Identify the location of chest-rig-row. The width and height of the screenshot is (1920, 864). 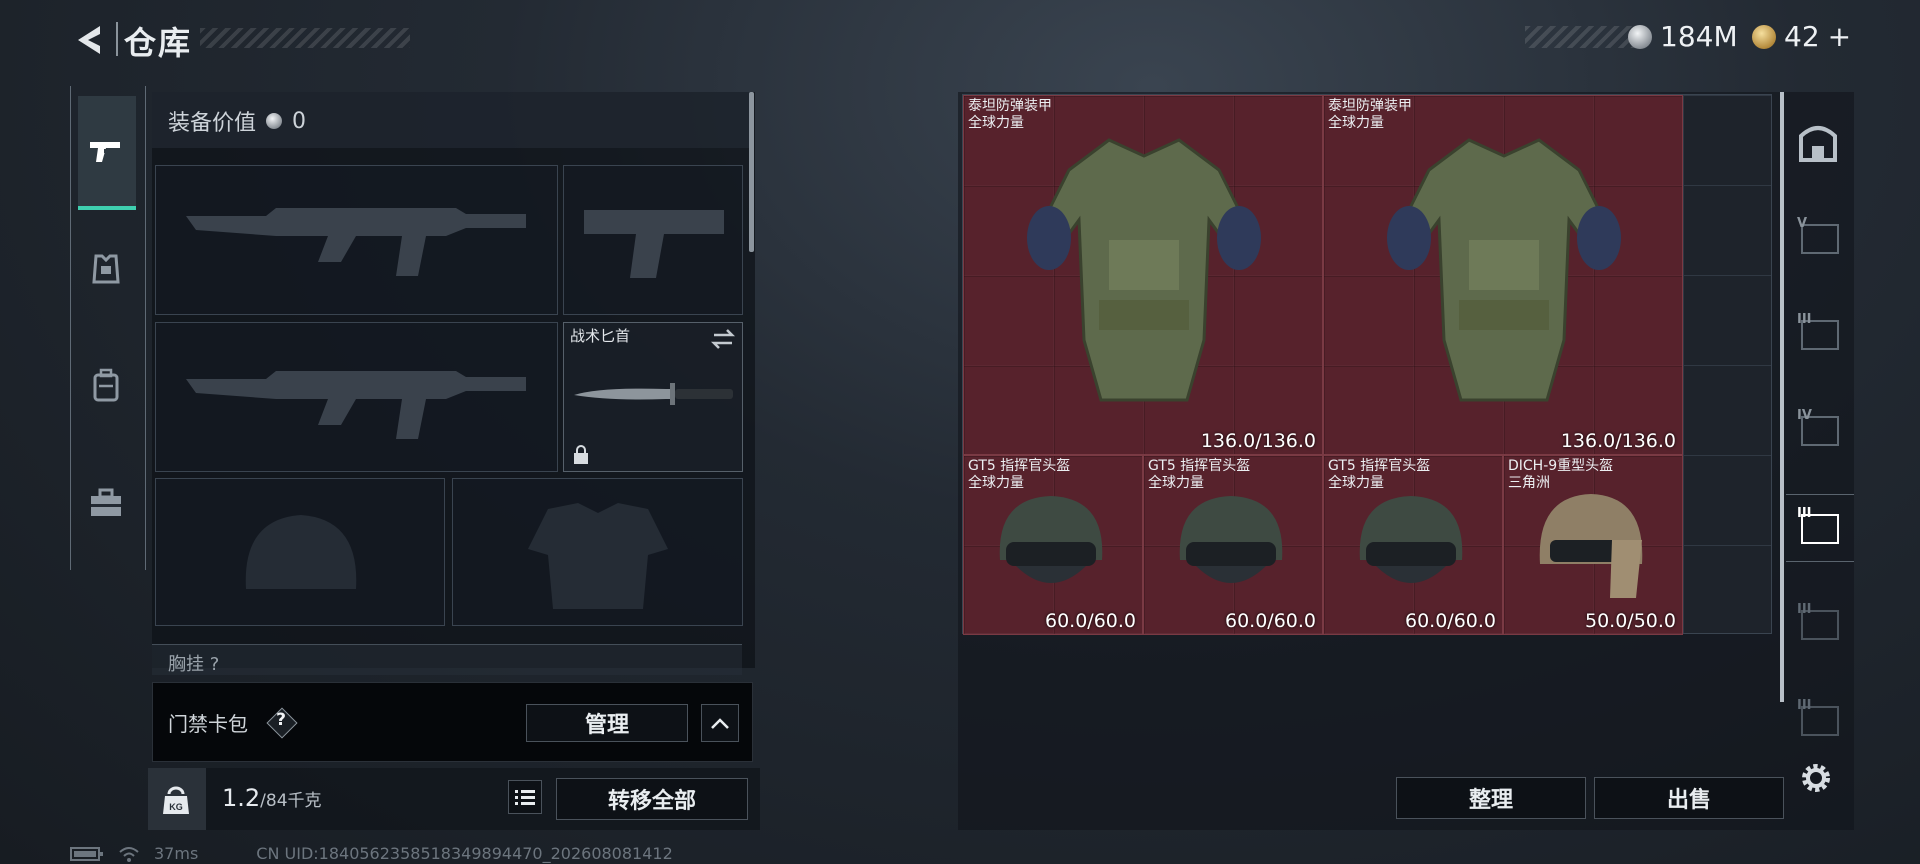
(447, 659).